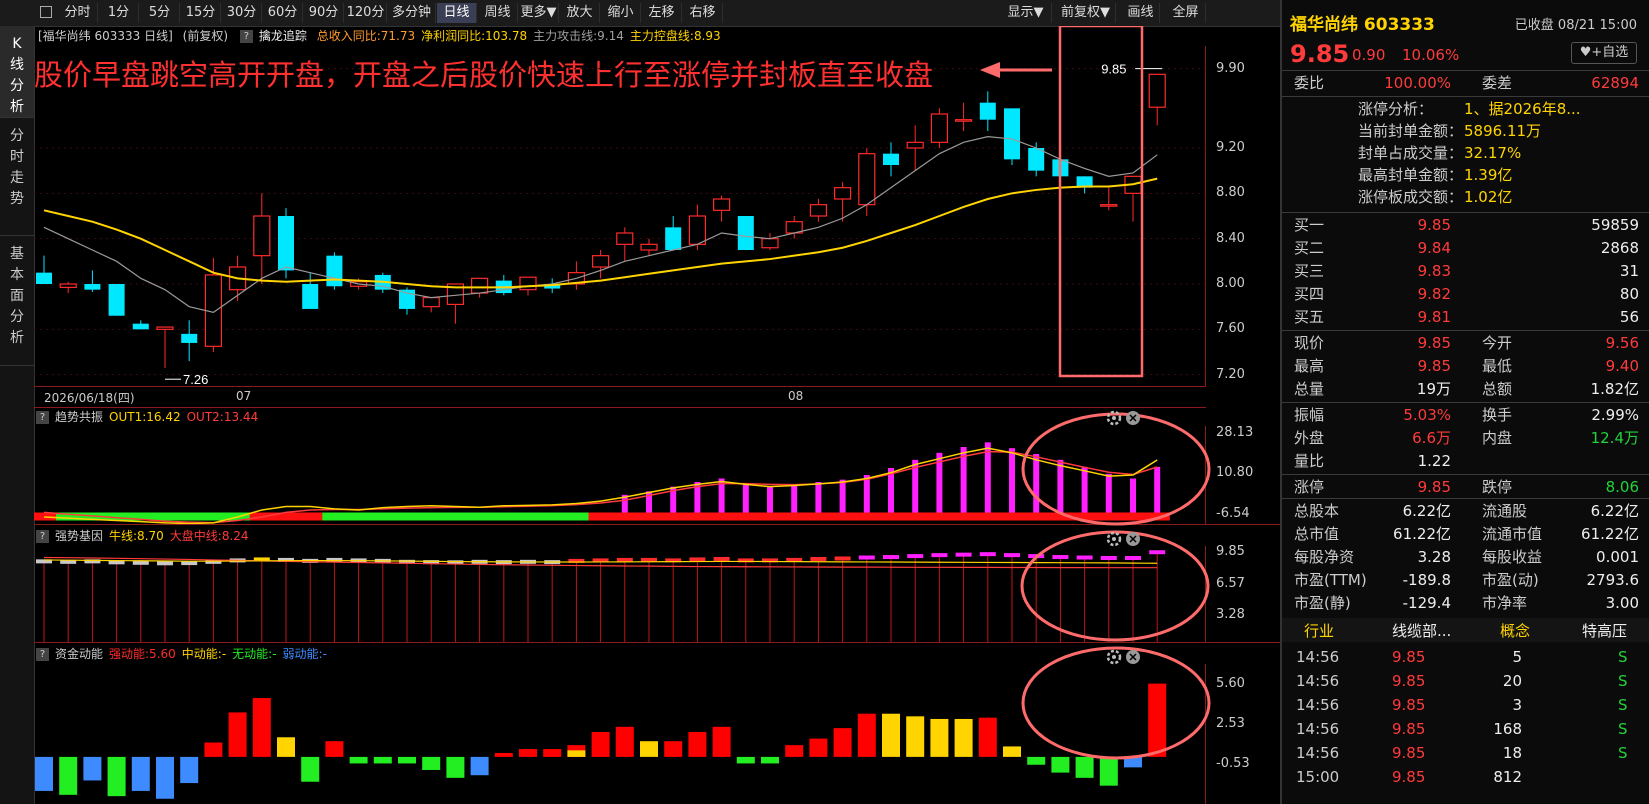 This screenshot has width=1649, height=804. What do you see at coordinates (1465, 705) in the screenshot?
I see `tick-row: 14:56 9.85 3 S` at bounding box center [1465, 705].